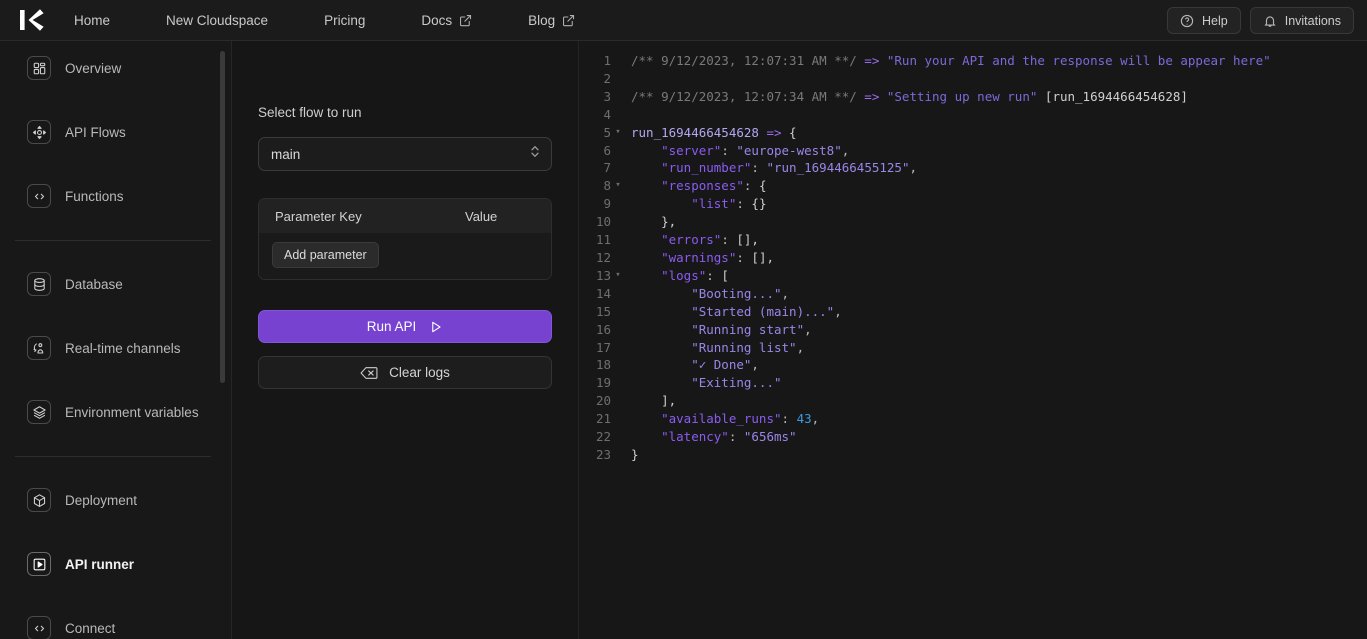  Describe the element at coordinates (1270, 21) in the screenshot. I see `bell-icon` at that location.